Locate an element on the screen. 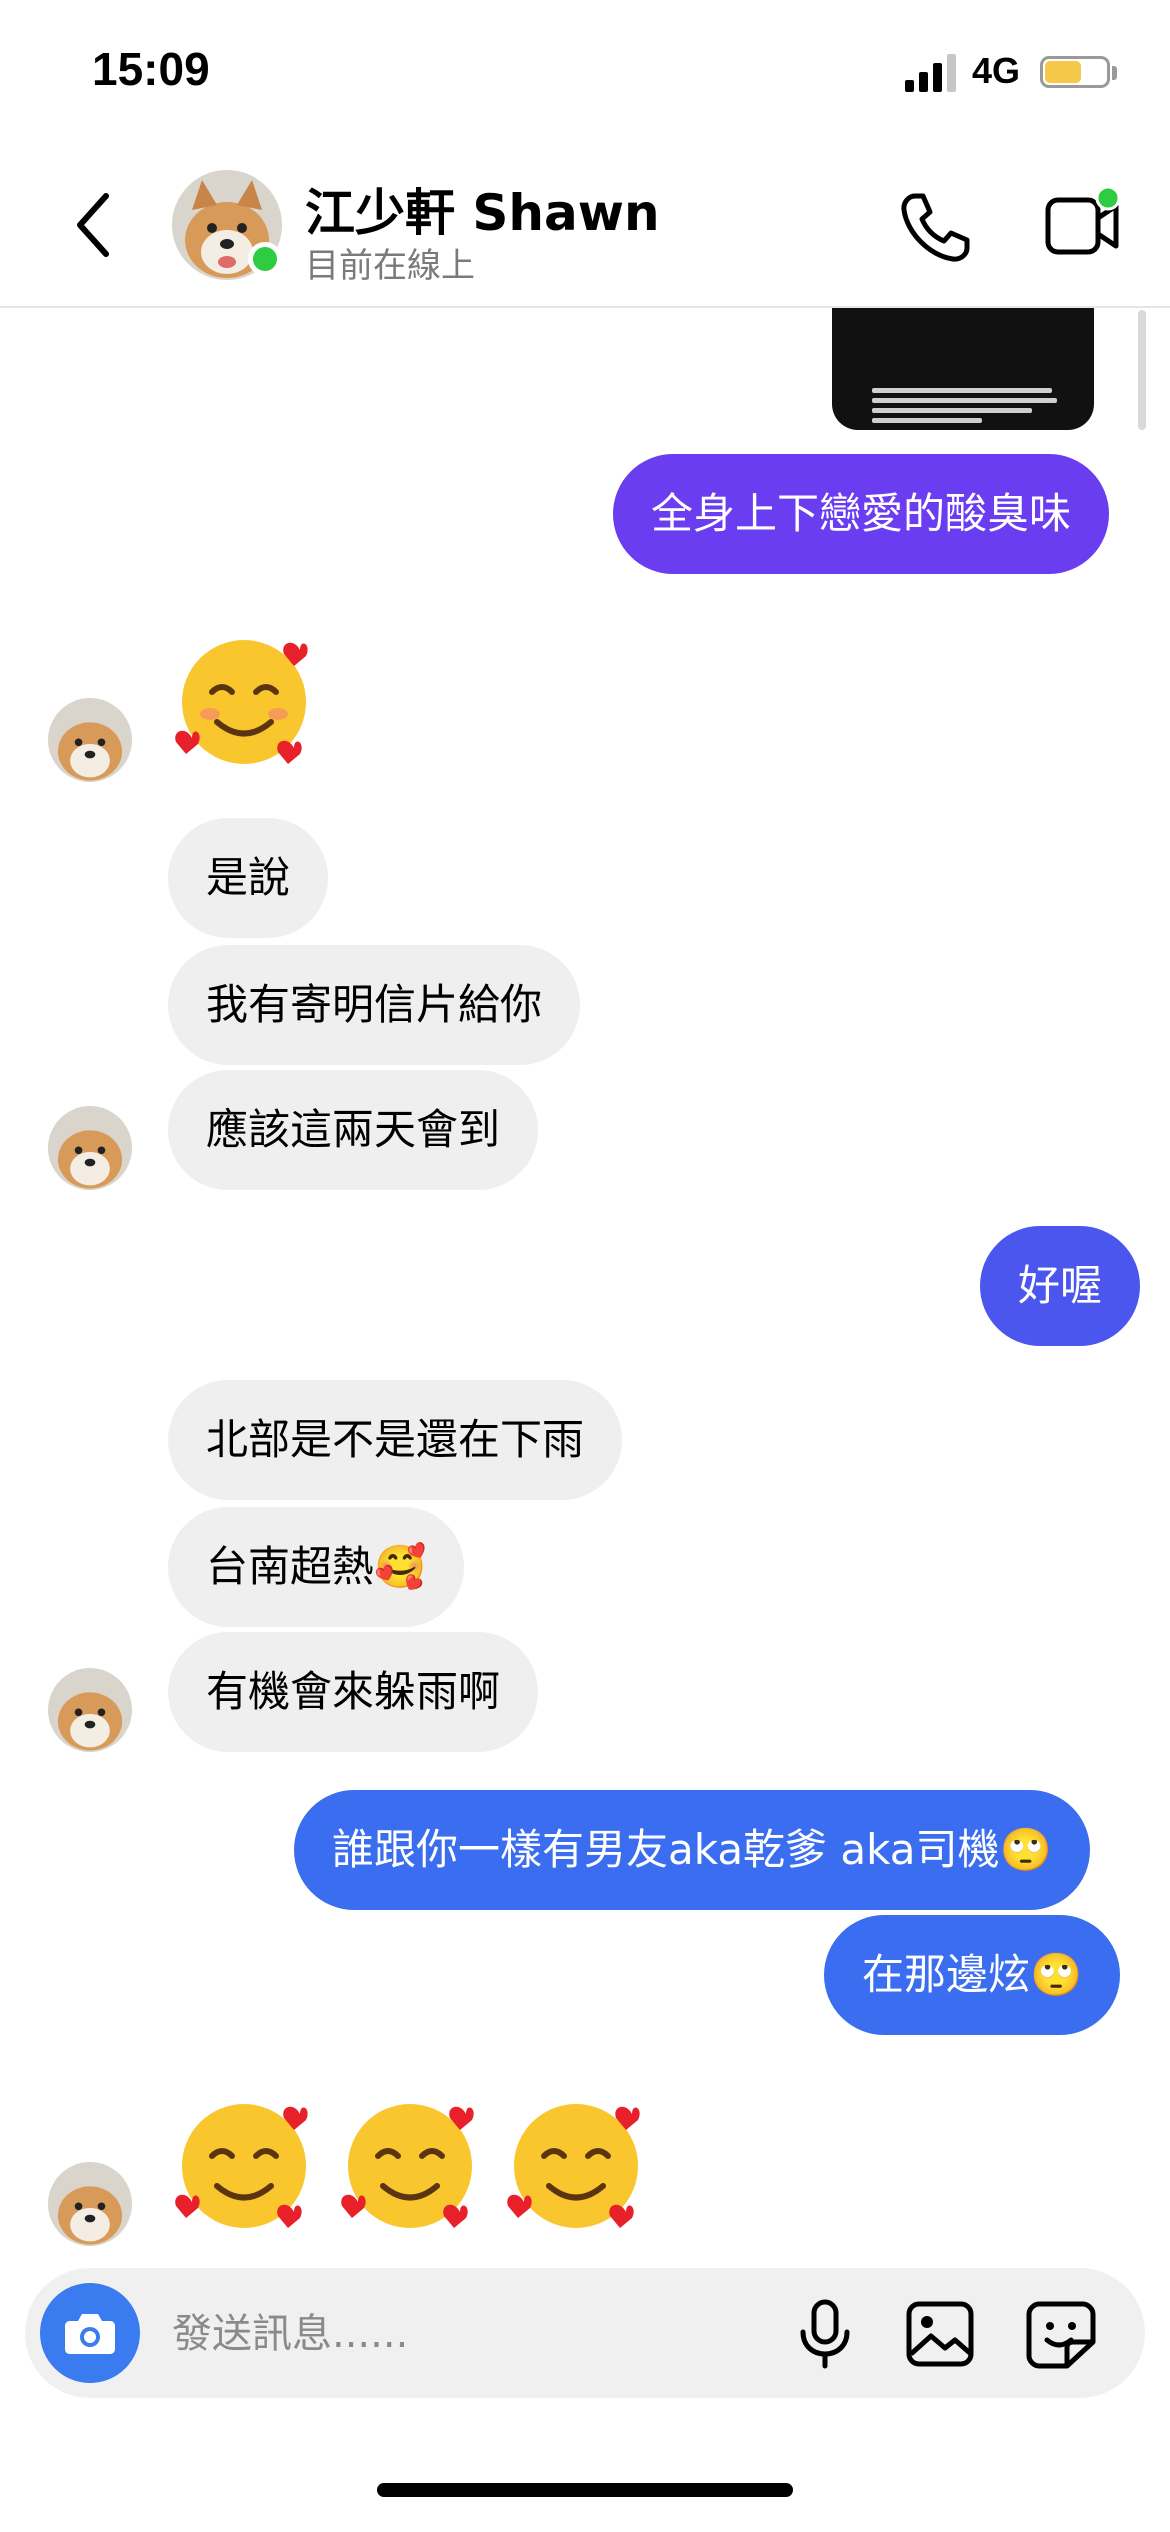  message-bubble-received: 有機會來躲雨啊 is located at coordinates (353, 1692).